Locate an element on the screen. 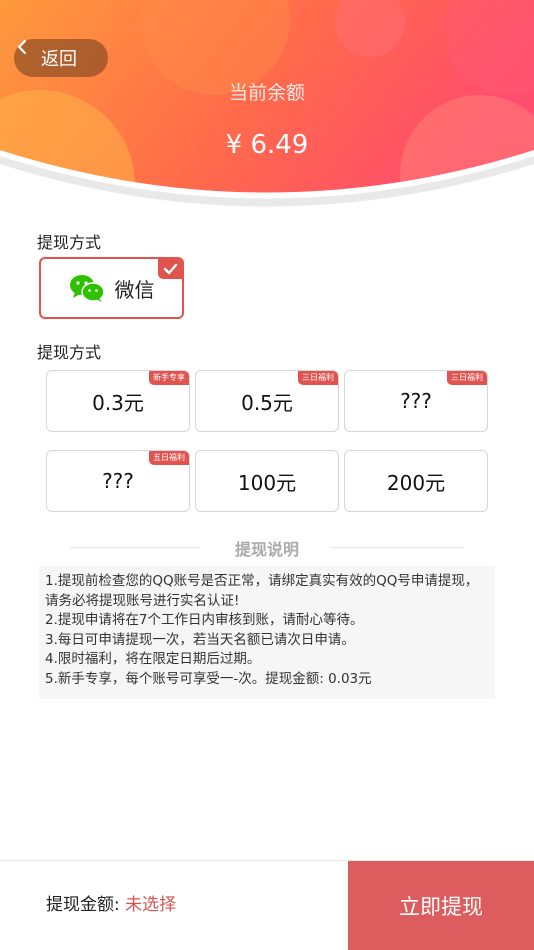 The width and height of the screenshot is (534, 950). amount-label: 0.5元 is located at coordinates (267, 402).